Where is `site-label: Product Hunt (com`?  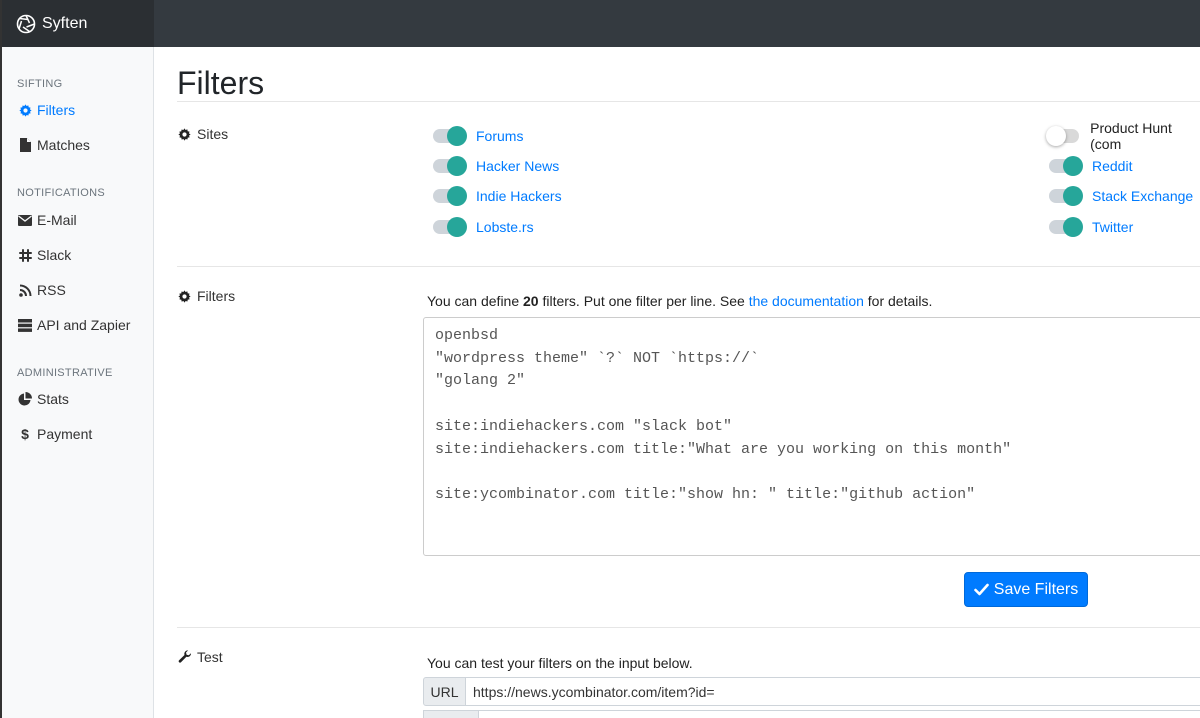 site-label: Product Hunt (com is located at coordinates (1131, 136).